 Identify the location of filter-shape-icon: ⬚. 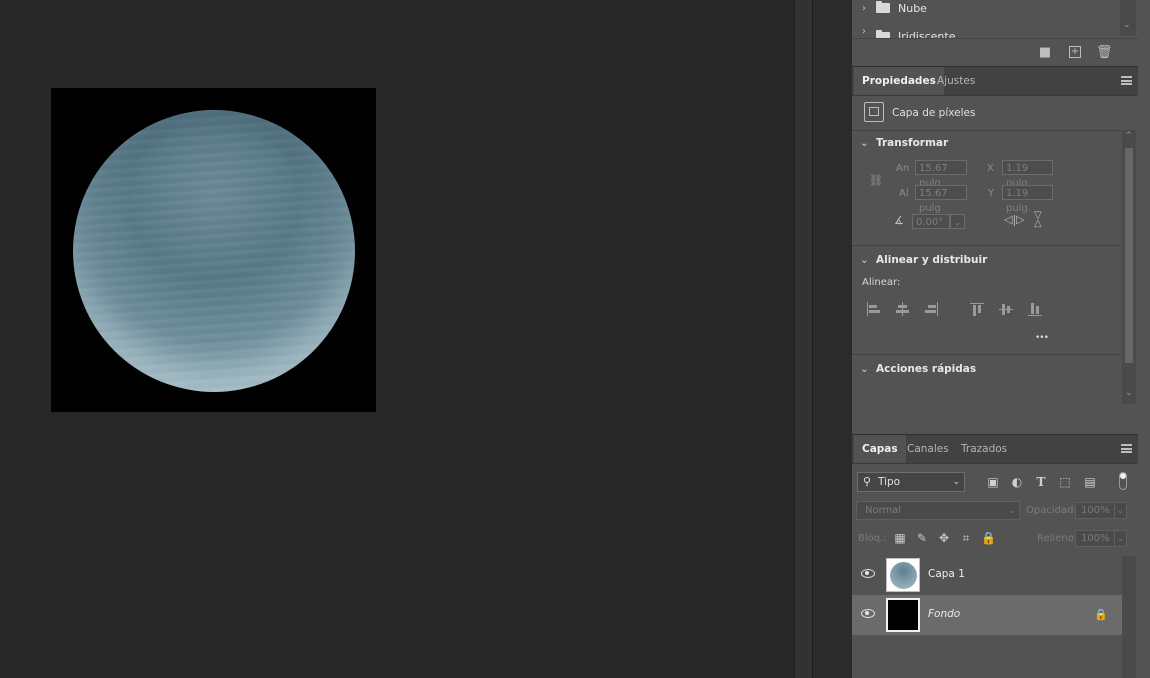
(1065, 482).